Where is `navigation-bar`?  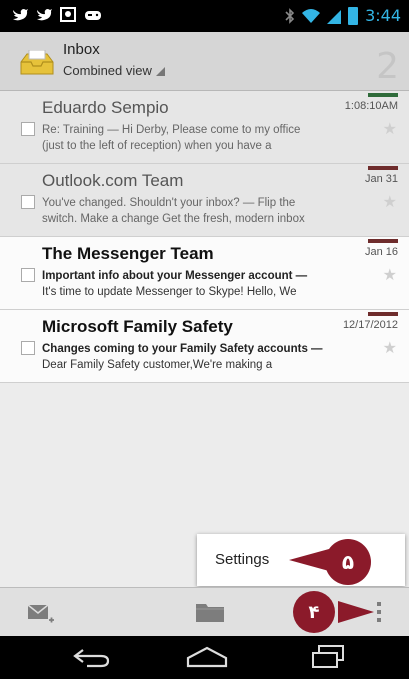
navigation-bar is located at coordinates (204, 657).